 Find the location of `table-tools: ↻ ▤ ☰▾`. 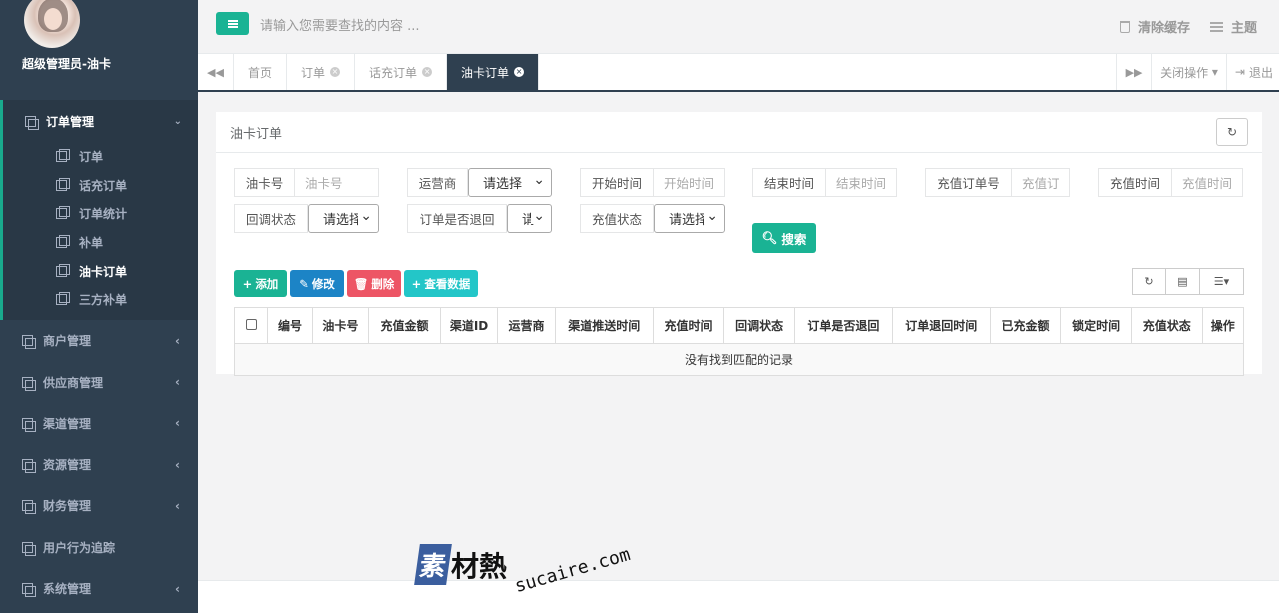

table-tools: ↻ ▤ ☰▾ is located at coordinates (1188, 281).